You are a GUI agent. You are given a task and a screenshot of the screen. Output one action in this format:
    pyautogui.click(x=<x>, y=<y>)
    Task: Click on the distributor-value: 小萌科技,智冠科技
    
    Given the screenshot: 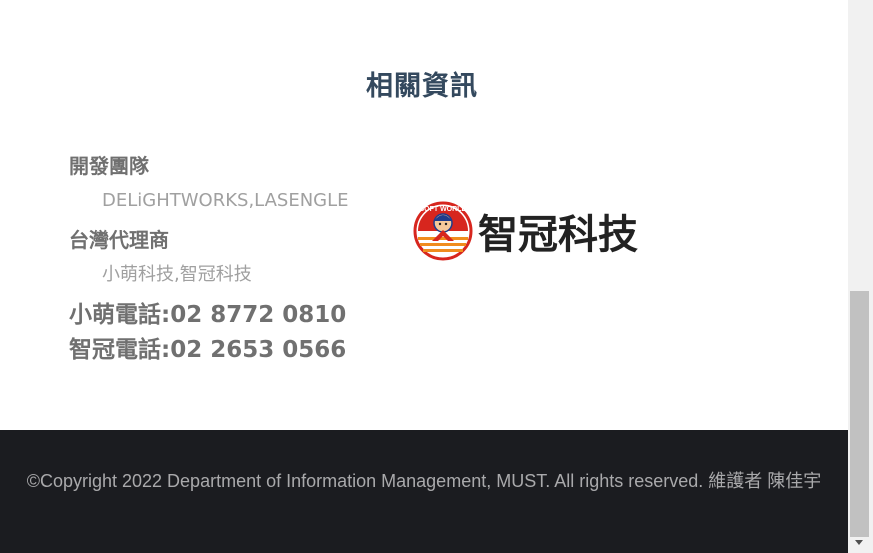 What is the action you would take?
    pyautogui.click(x=177, y=274)
    